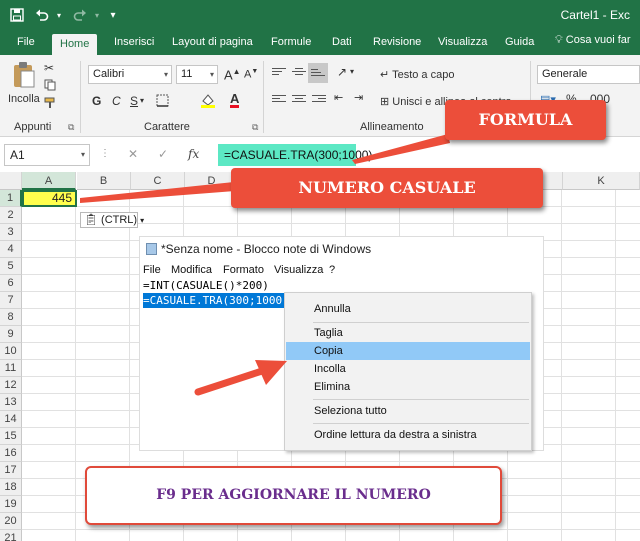 This screenshot has width=640, height=541. I want to click on row-header-8: 8, so click(11, 317).